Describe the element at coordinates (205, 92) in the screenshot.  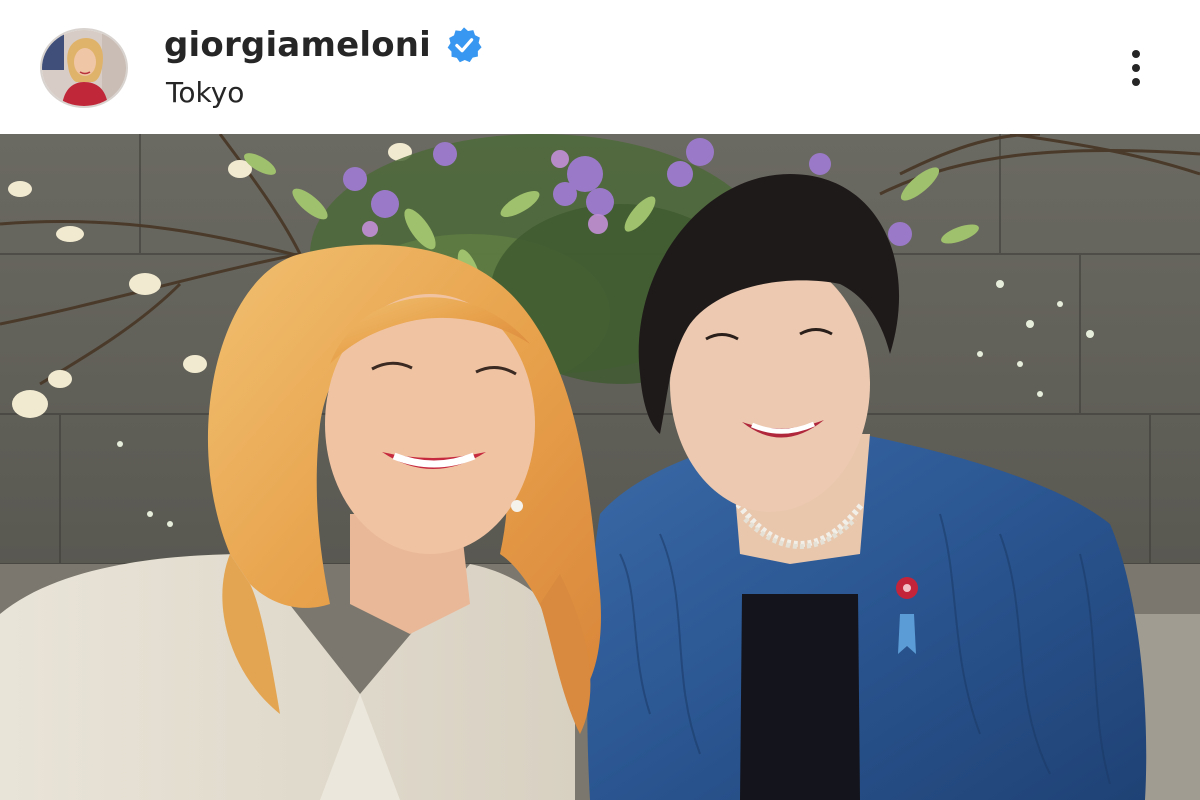
I see `post-location: Tokyo` at that location.